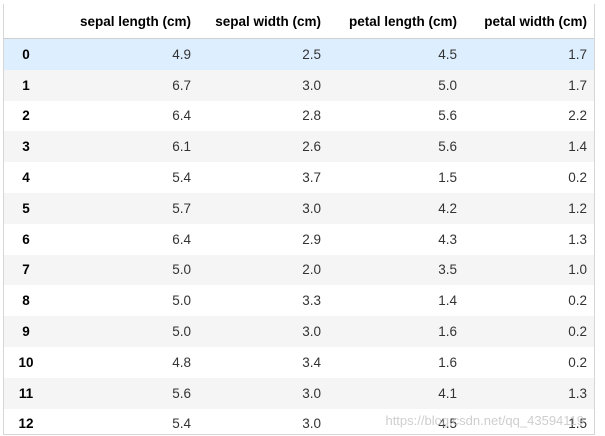 The image size is (605, 436). Describe the element at coordinates (311, 54) in the screenshot. I see `table-cell: 2.5` at that location.